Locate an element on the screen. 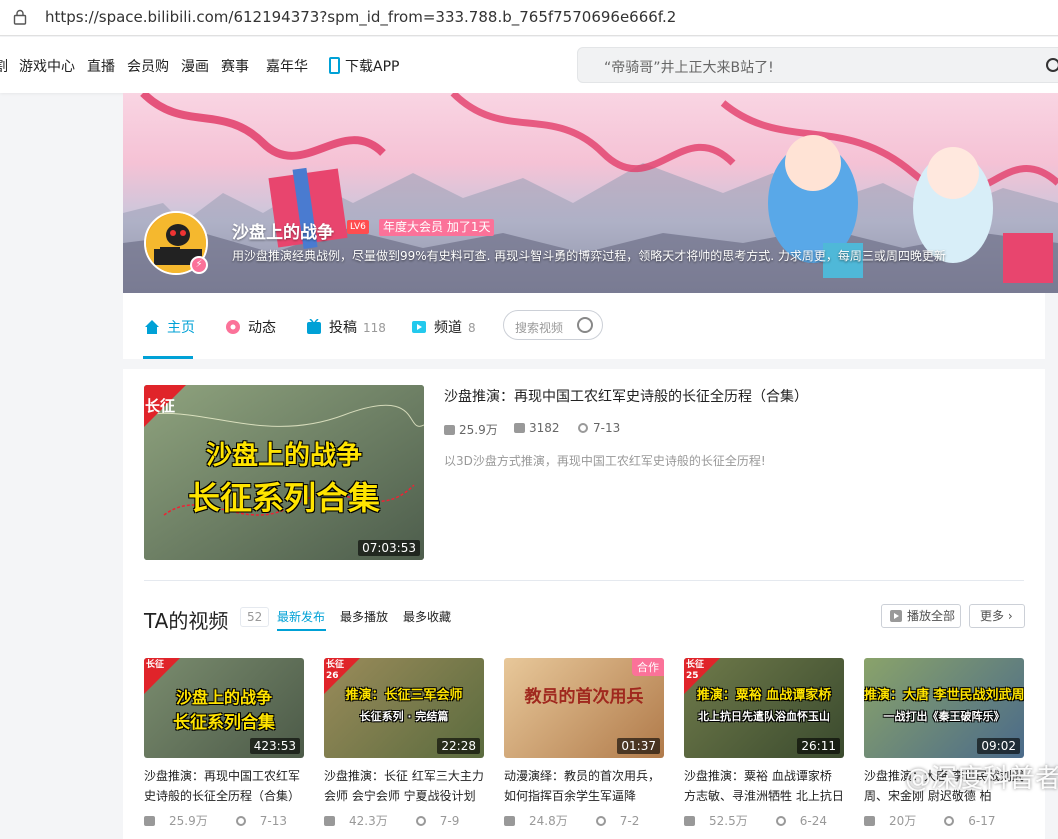 This screenshot has width=1058, height=839. nav-item-live: 直播 is located at coordinates (101, 66).